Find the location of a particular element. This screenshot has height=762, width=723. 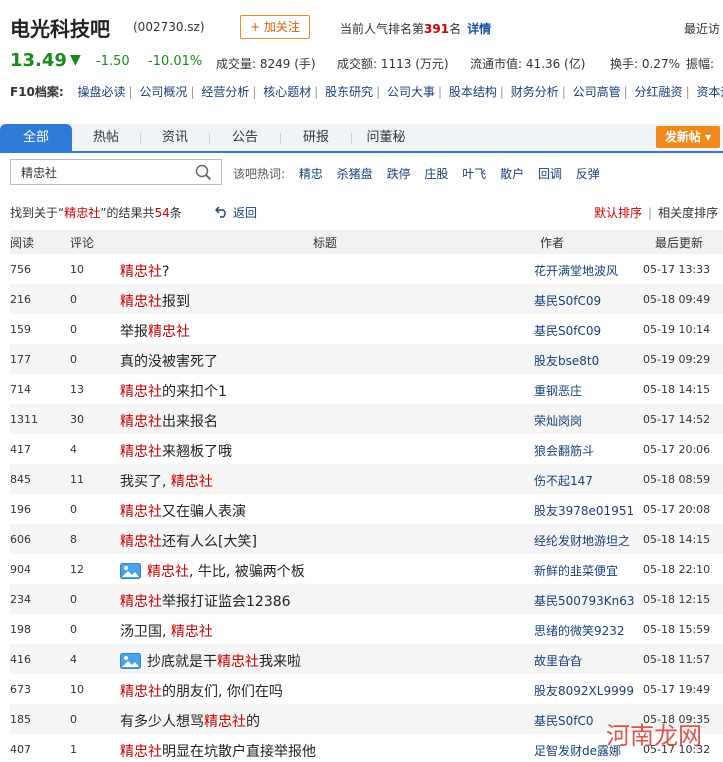

post-title-link: 精忠社报到 is located at coordinates (155, 301).